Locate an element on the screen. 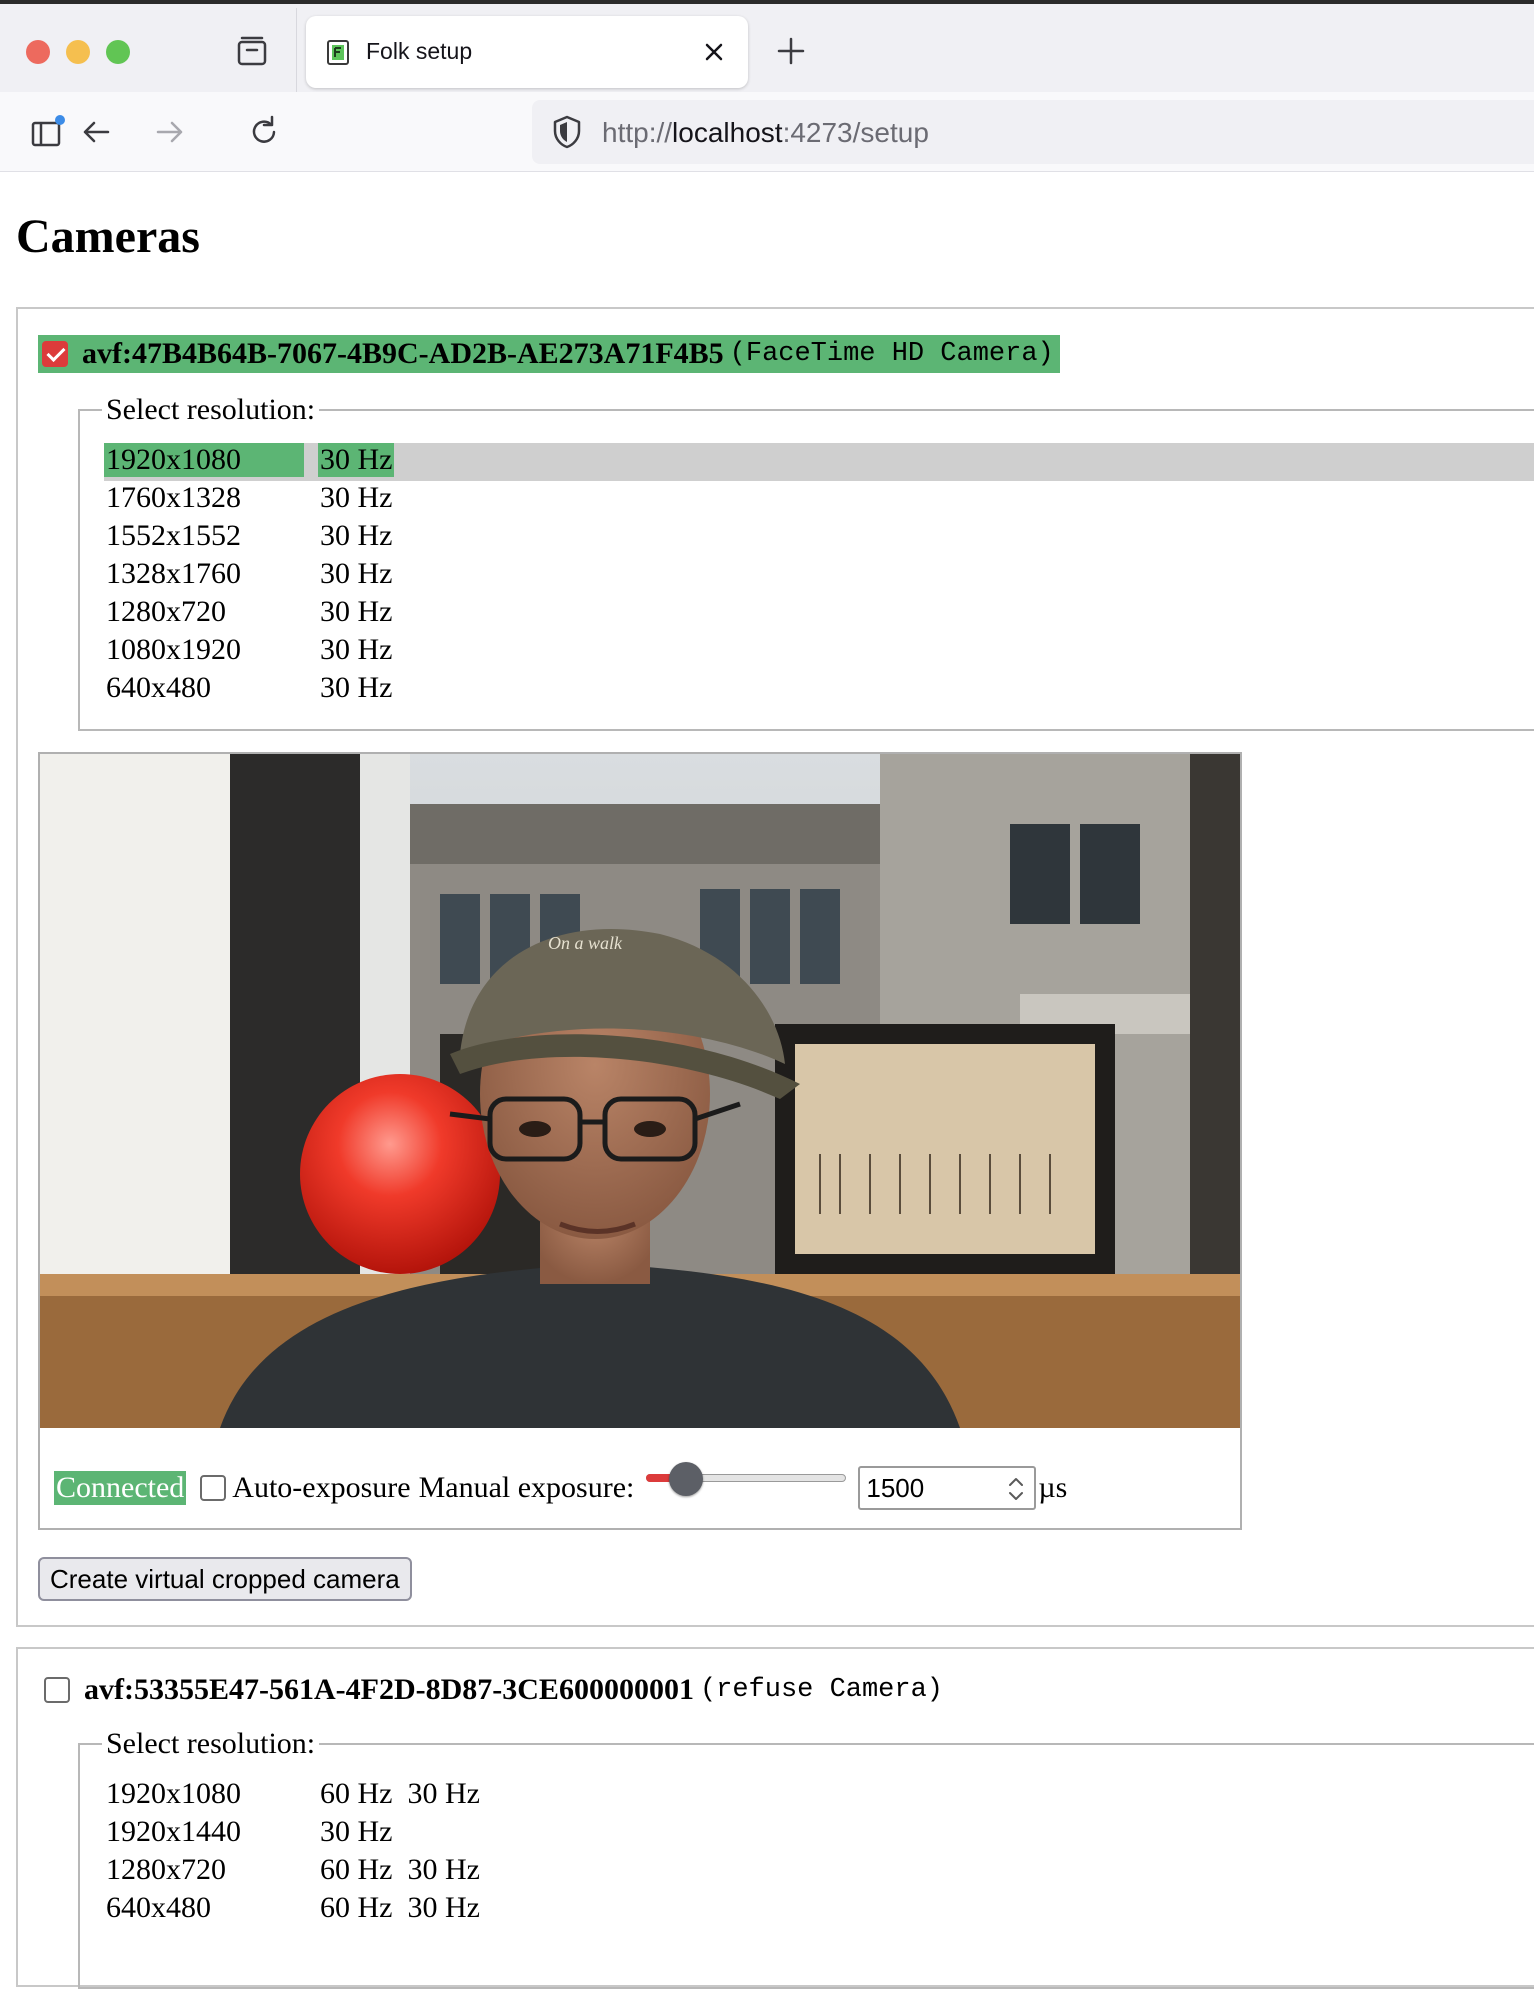 This screenshot has width=1534, height=1990. reload-icon is located at coordinates (264, 132).